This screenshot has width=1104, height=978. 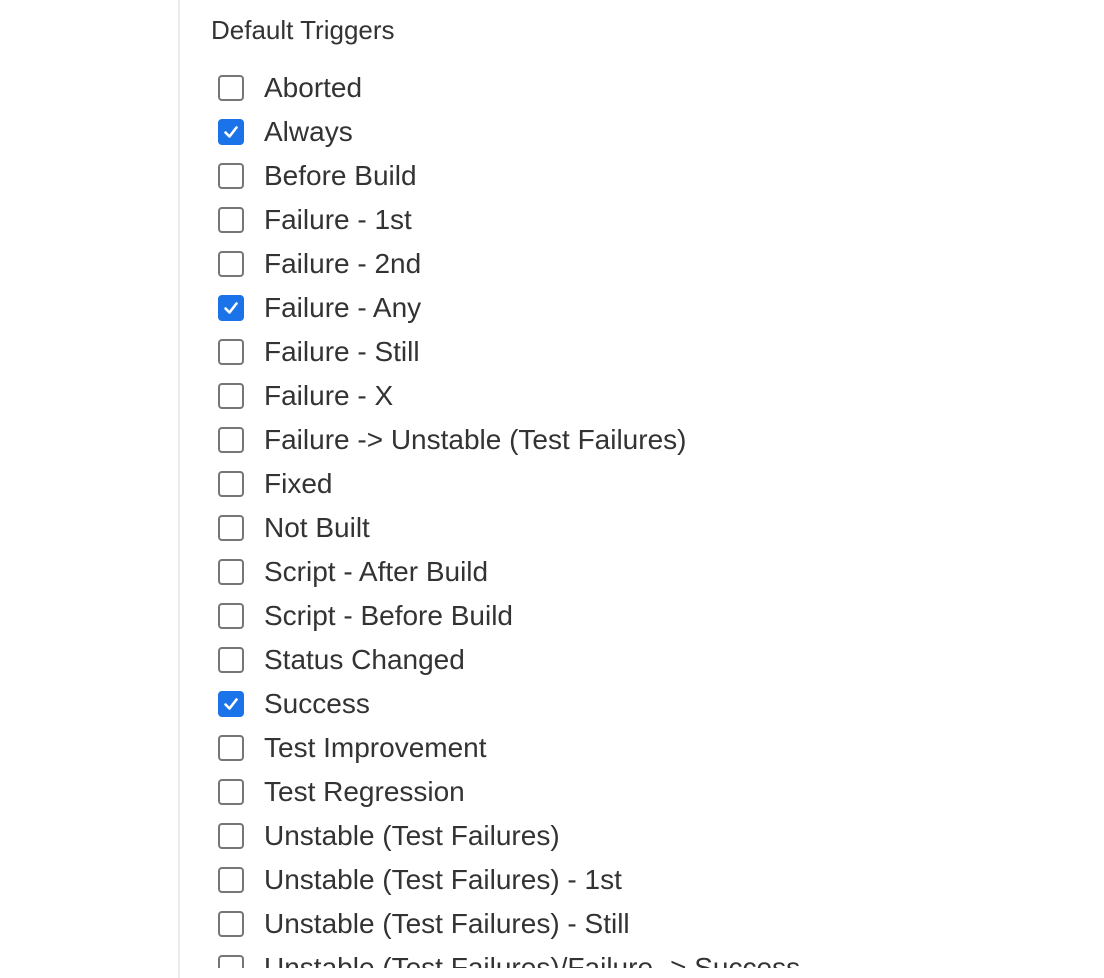 What do you see at coordinates (342, 351) in the screenshot?
I see `trigger-label: Failure - Still` at bounding box center [342, 351].